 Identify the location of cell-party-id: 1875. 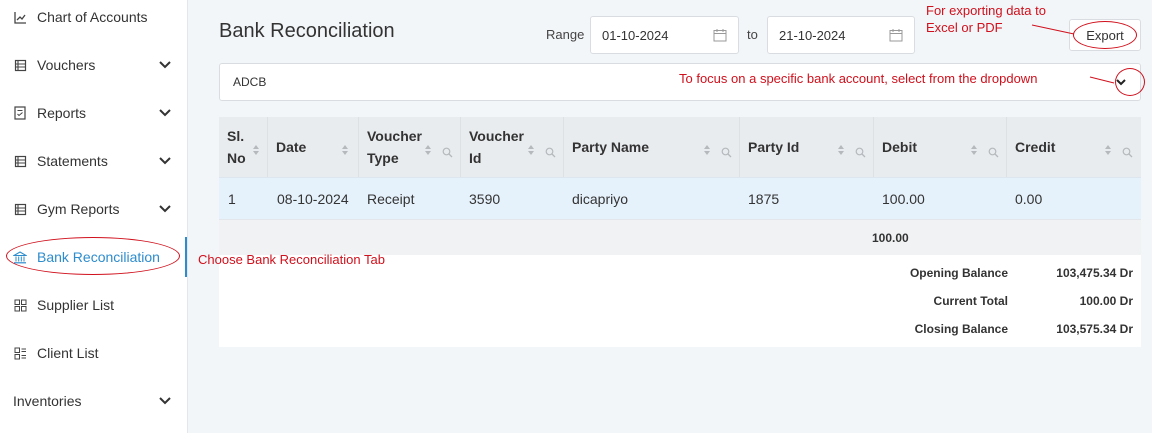
(764, 198).